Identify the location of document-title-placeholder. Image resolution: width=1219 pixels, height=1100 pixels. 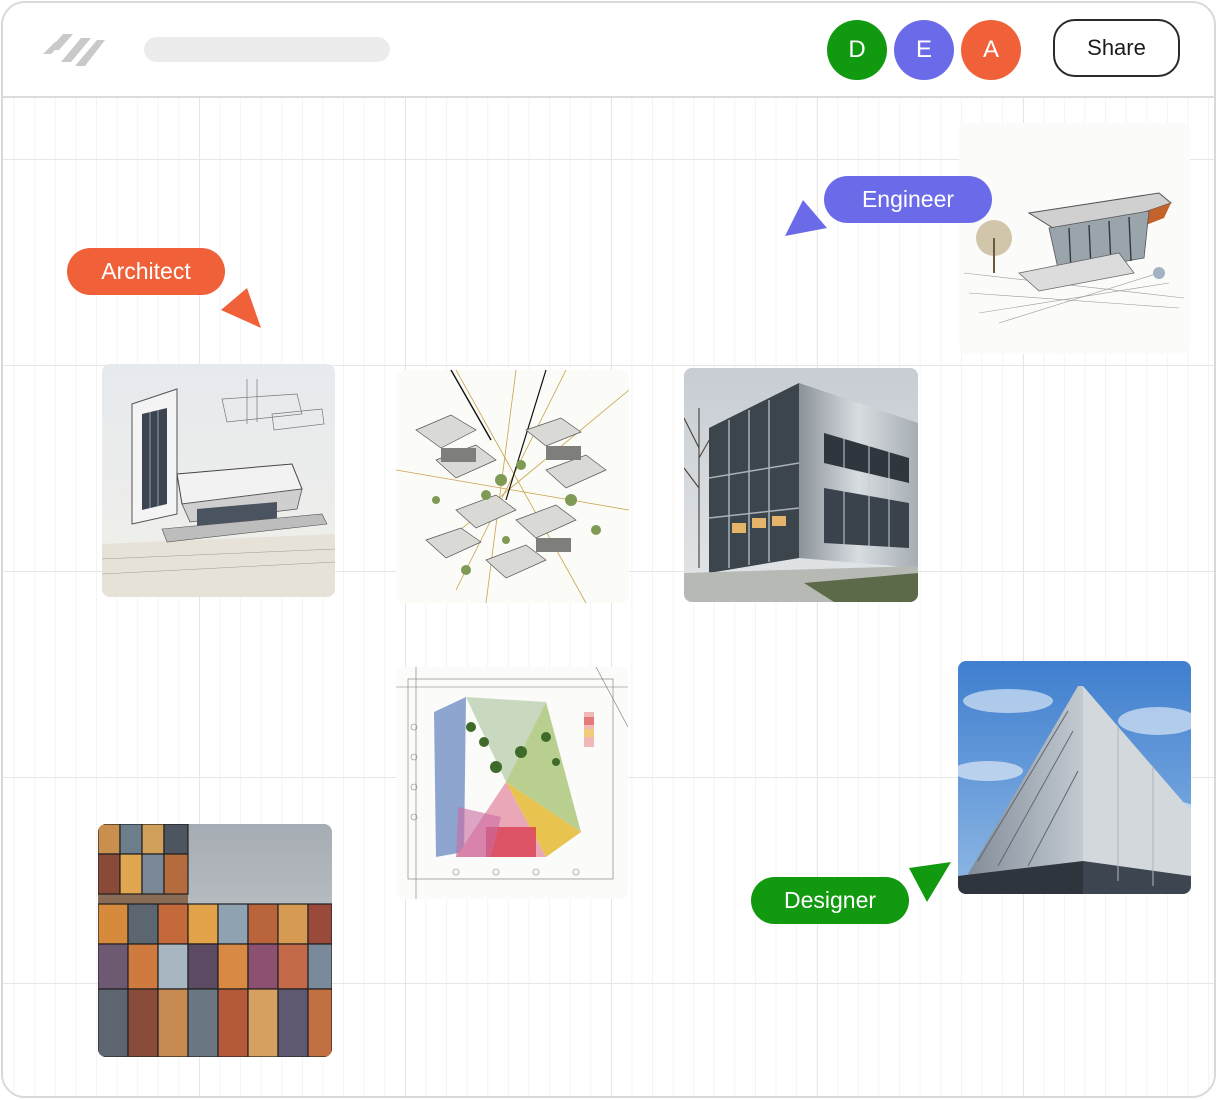
(267, 49).